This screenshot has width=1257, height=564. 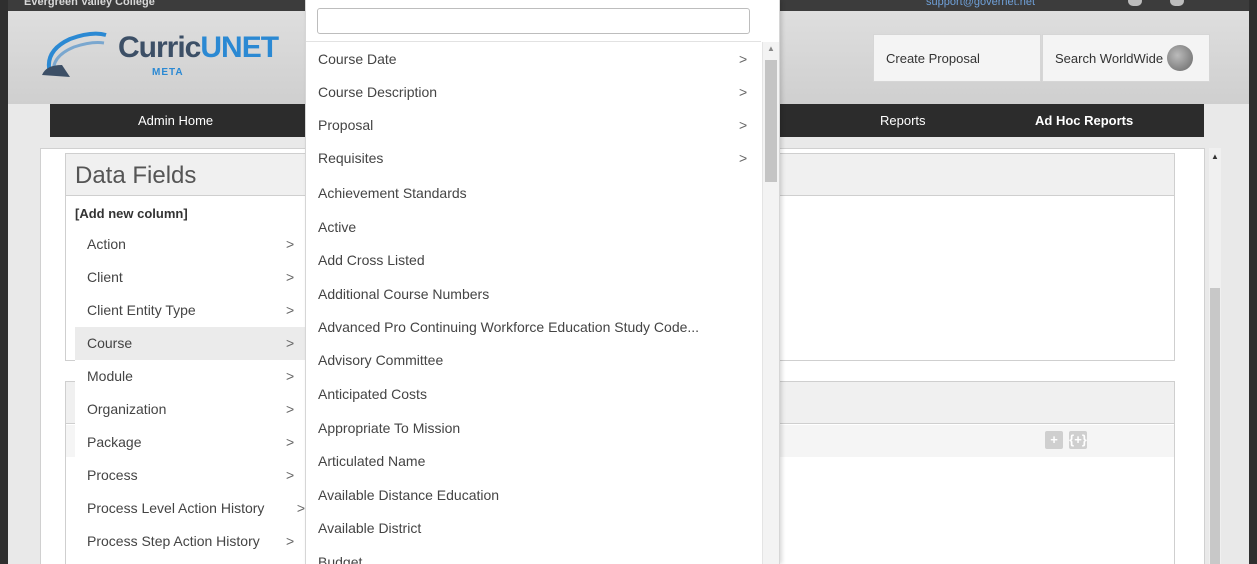 I want to click on menu-item-process-level-action-history: Process Level Action History >, so click(x=190, y=508).